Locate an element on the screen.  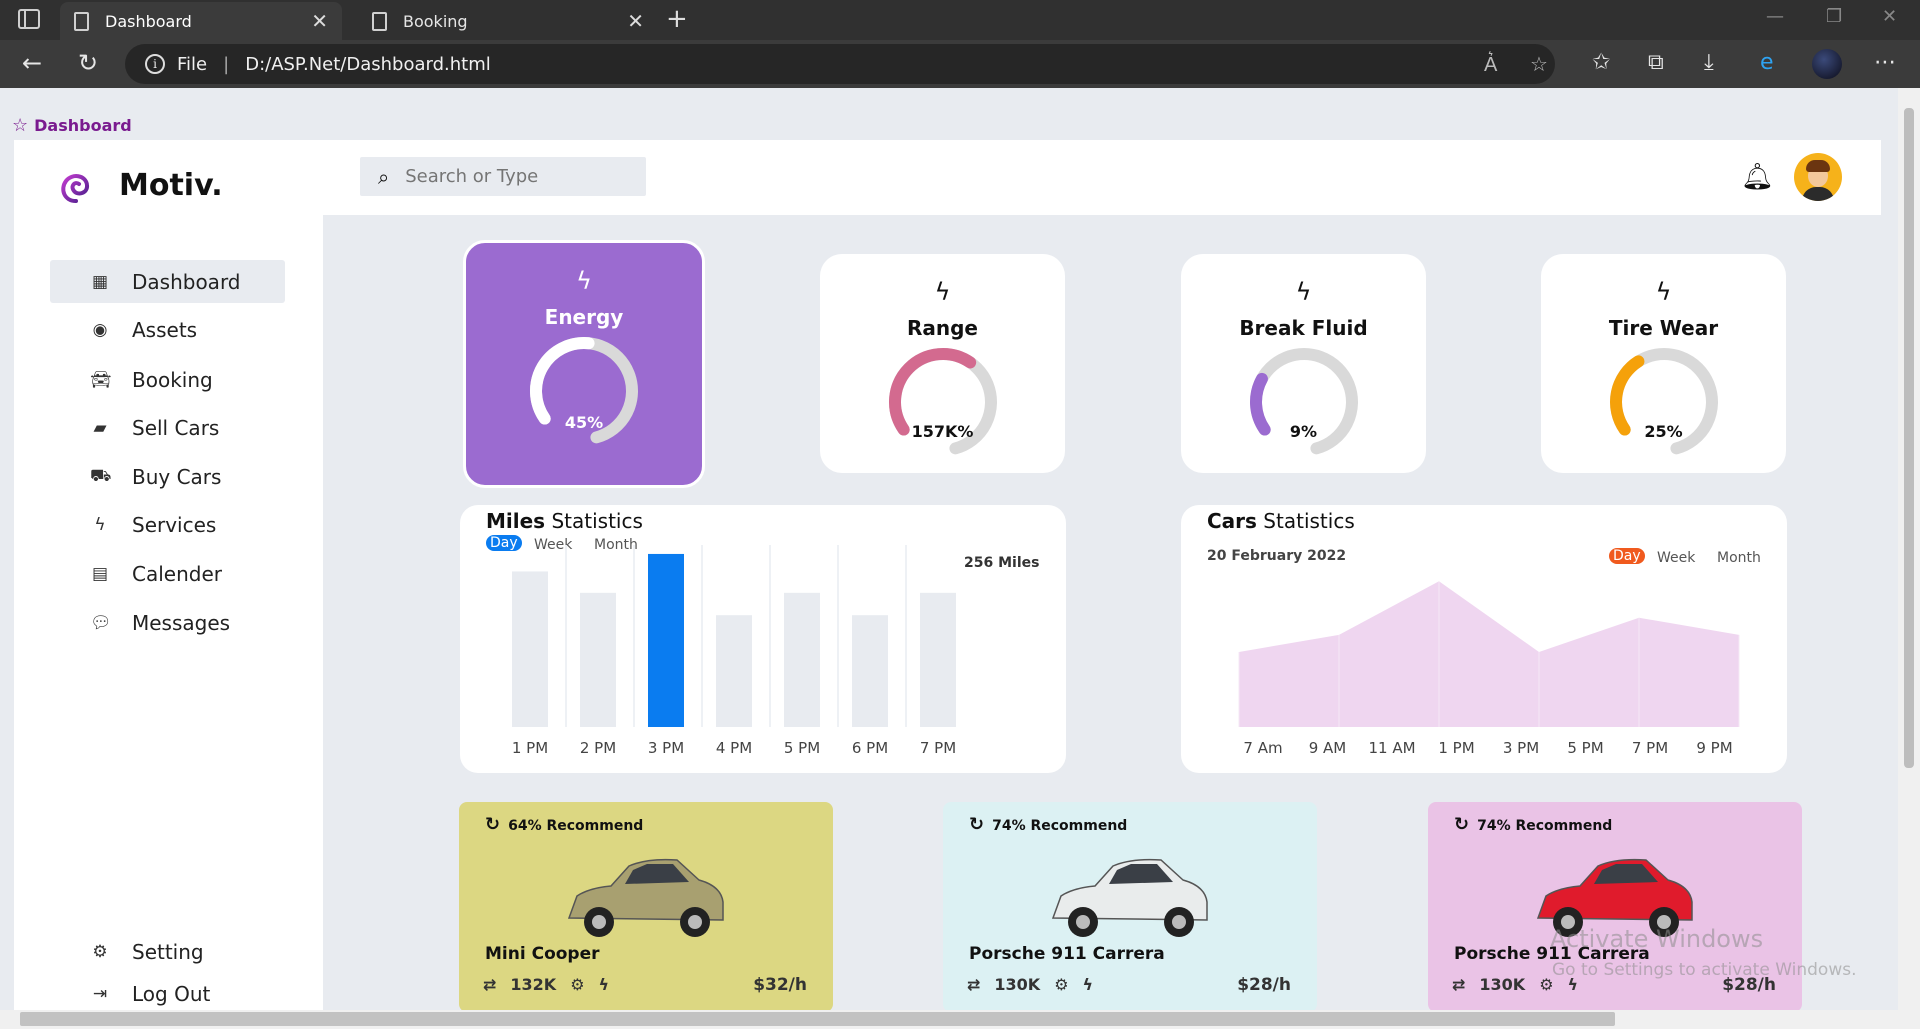
downloads-icon: ⤓ is located at coordinates (1709, 62).